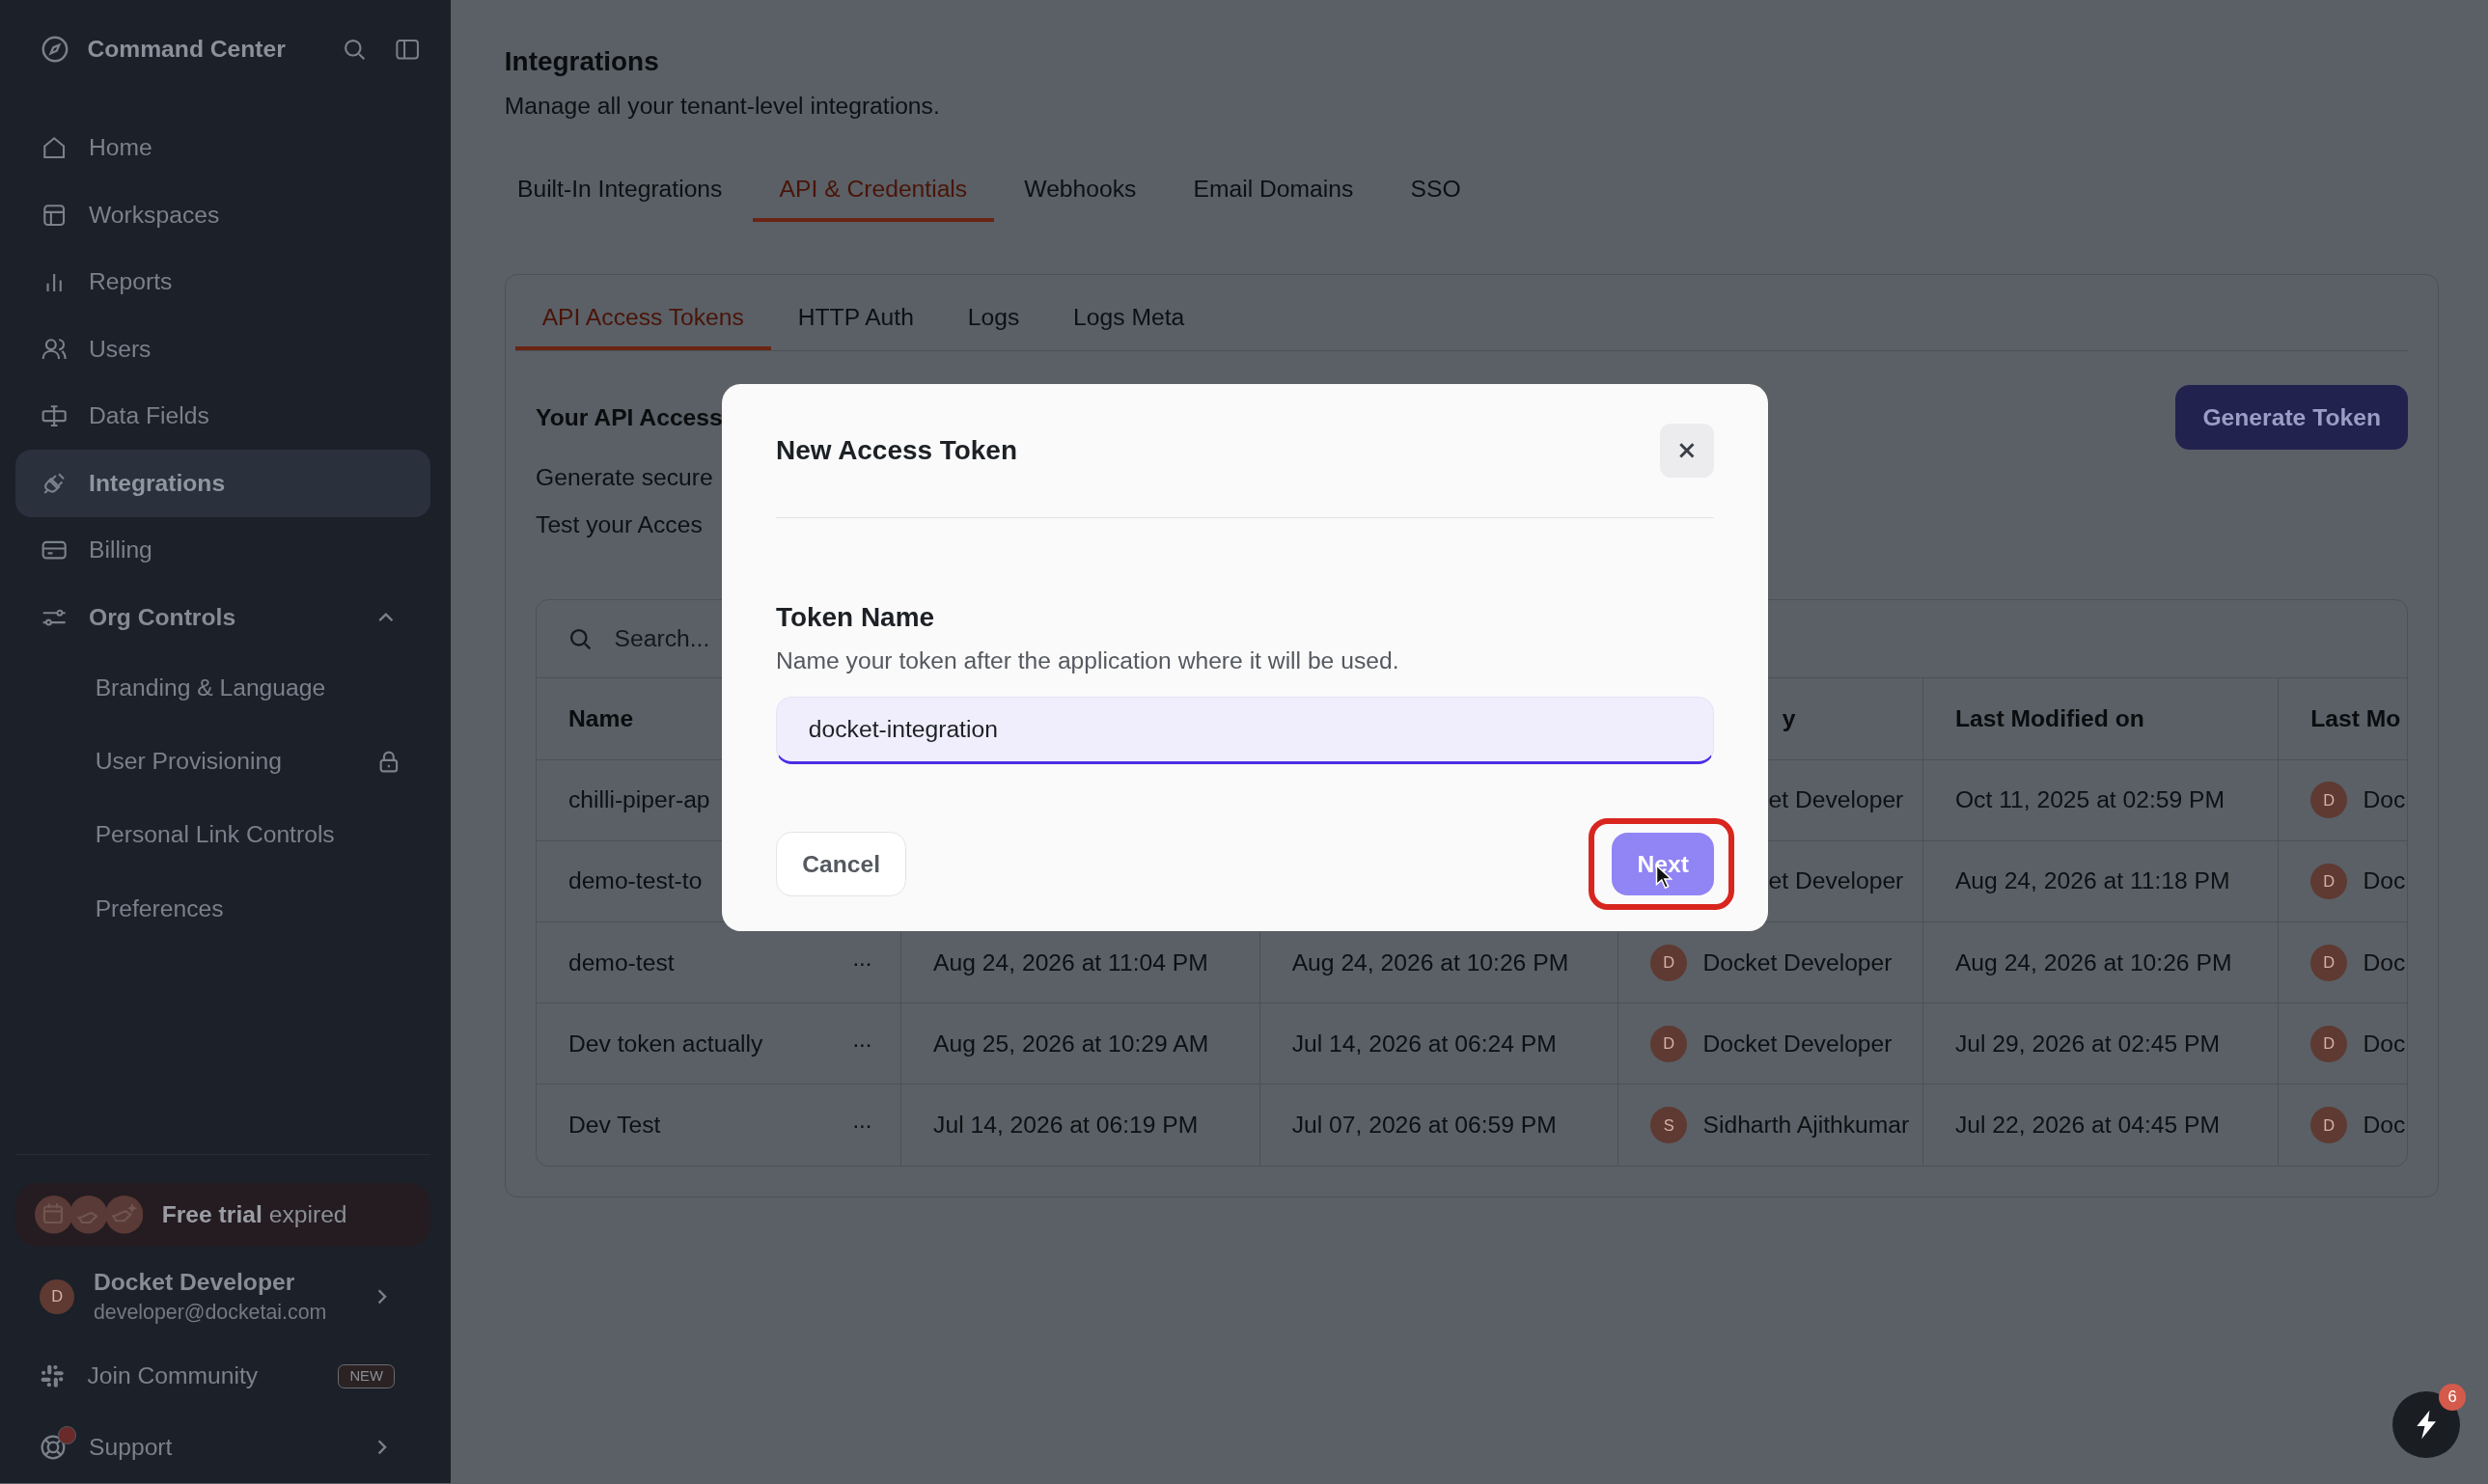 Image resolution: width=2488 pixels, height=1484 pixels. What do you see at coordinates (1066, 1125) in the screenshot?
I see `table-cell: Jul 14, 2026 at 06:19 PM` at bounding box center [1066, 1125].